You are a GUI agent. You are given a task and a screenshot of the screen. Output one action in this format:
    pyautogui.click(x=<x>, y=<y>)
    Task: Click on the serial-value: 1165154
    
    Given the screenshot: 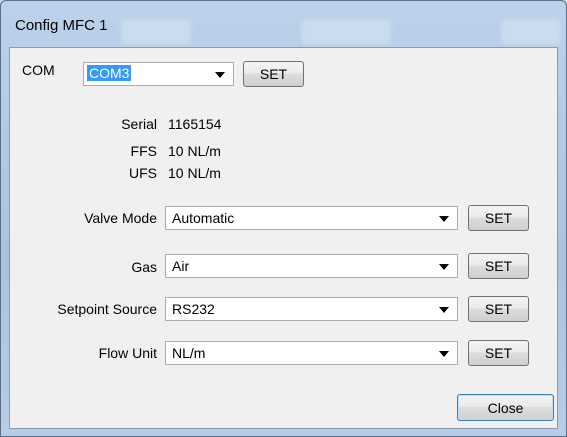 What is the action you would take?
    pyautogui.click(x=195, y=124)
    